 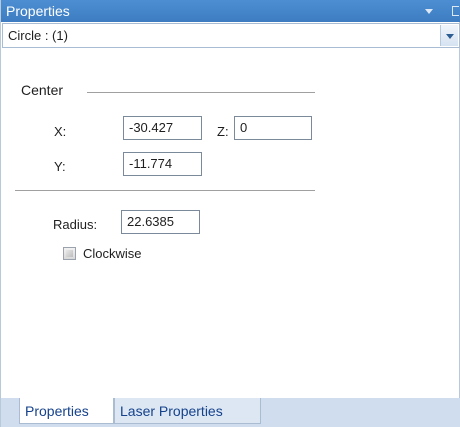 I want to click on x-input: -30.427, so click(x=162, y=128).